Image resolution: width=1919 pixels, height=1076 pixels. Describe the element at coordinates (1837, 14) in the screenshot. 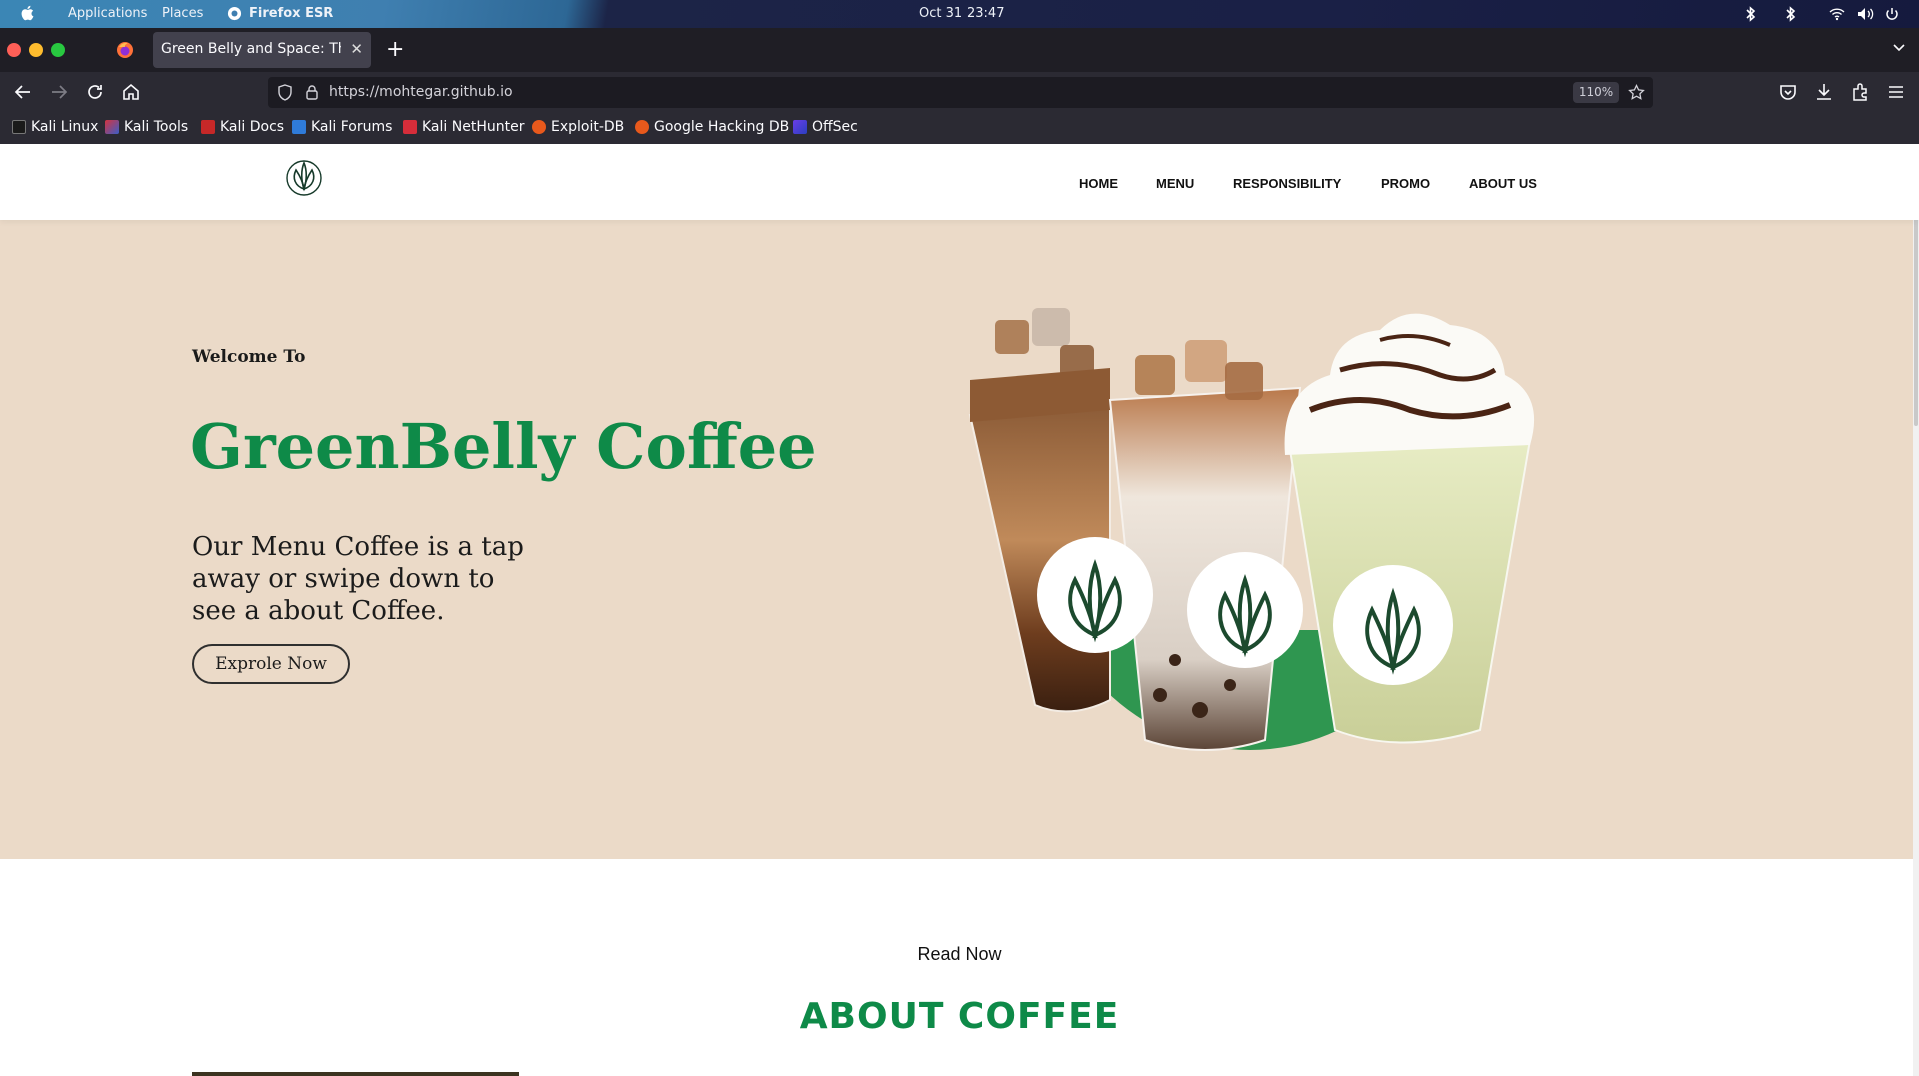

I see `wifi-icon` at that location.